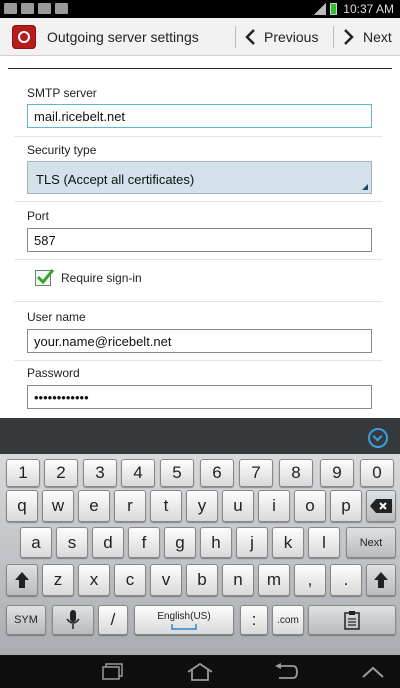  What do you see at coordinates (256, 473) in the screenshot?
I see `key-7: 7` at bounding box center [256, 473].